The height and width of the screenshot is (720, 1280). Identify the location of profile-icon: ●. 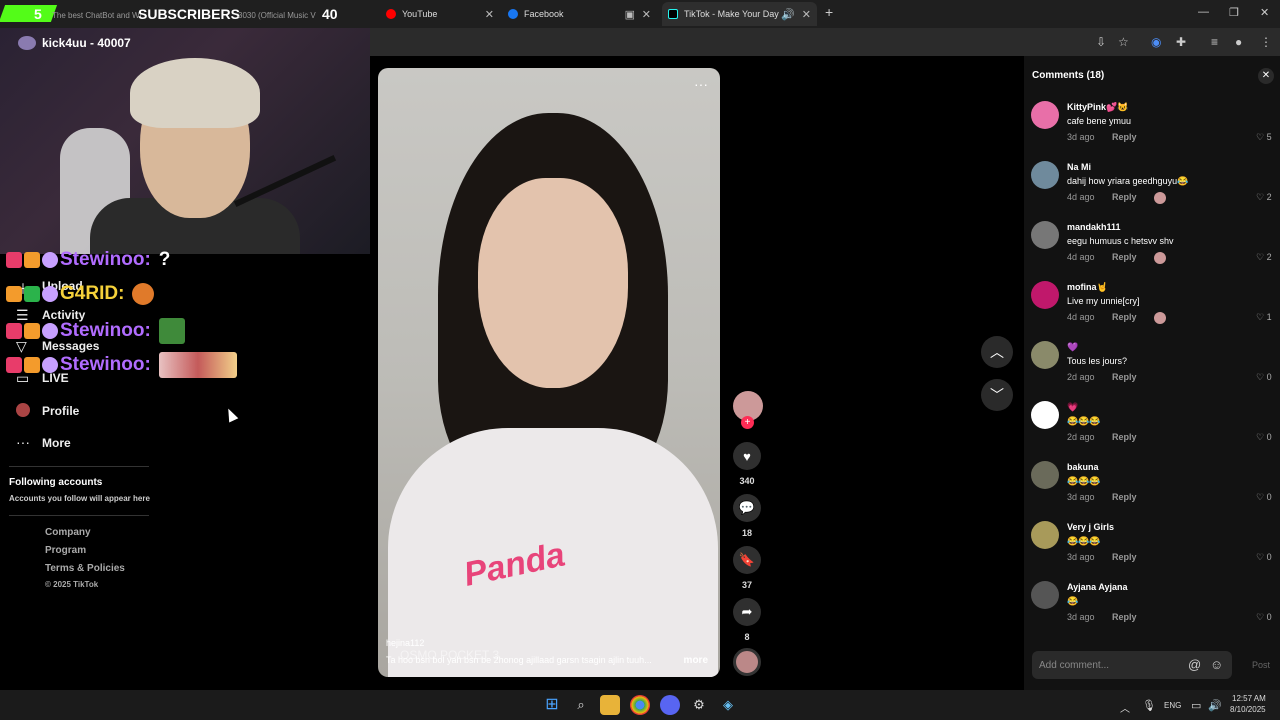
(1238, 42).